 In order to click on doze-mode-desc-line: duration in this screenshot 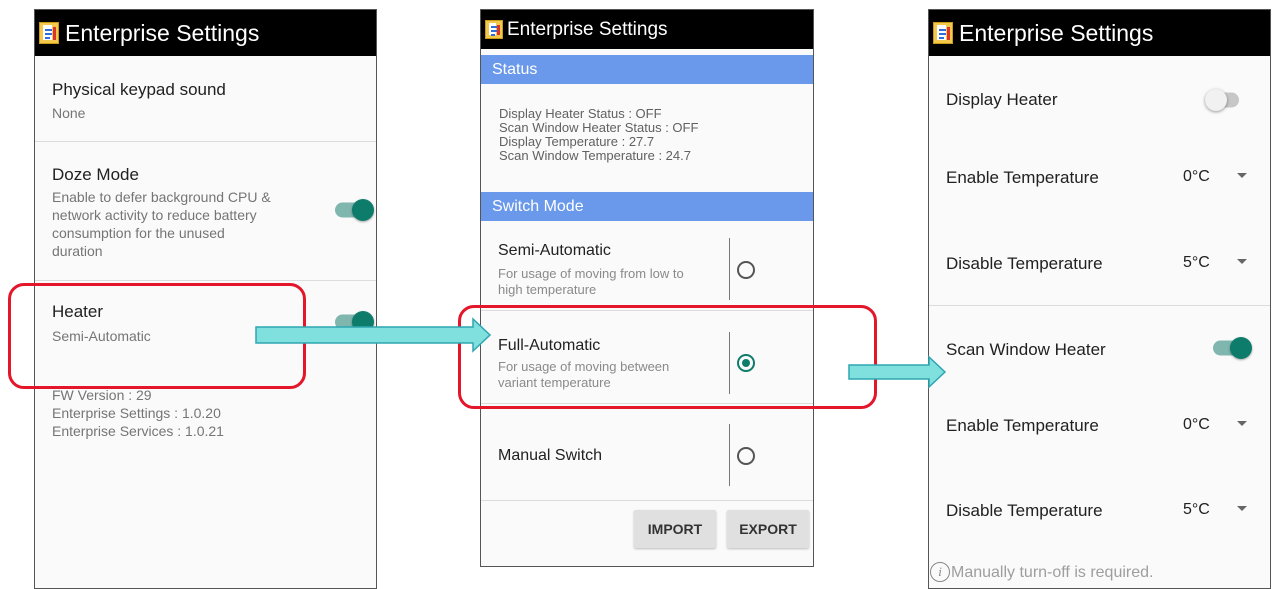, I will do `click(77, 251)`.